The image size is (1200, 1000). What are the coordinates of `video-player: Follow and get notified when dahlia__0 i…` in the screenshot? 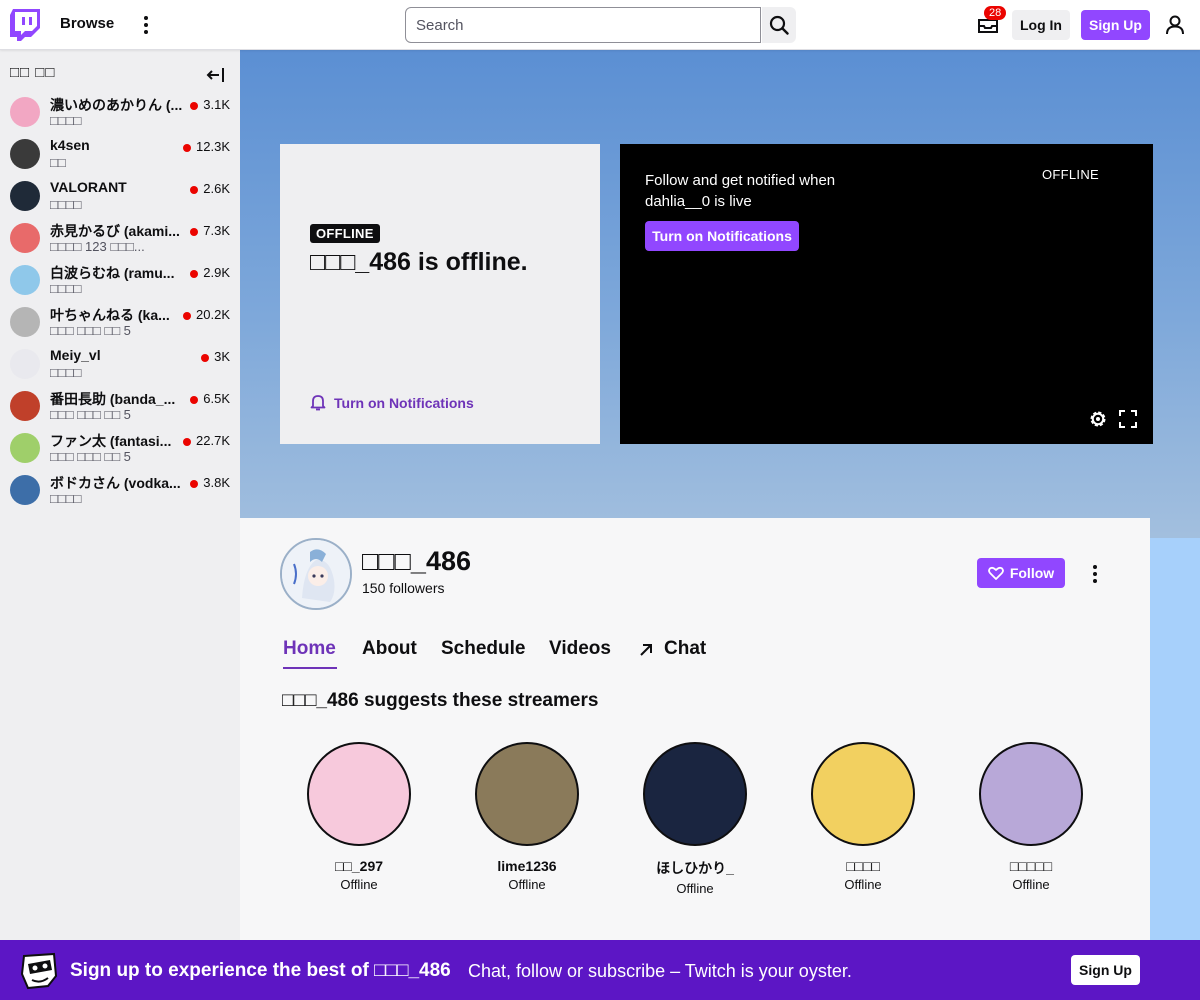 It's located at (886, 294).